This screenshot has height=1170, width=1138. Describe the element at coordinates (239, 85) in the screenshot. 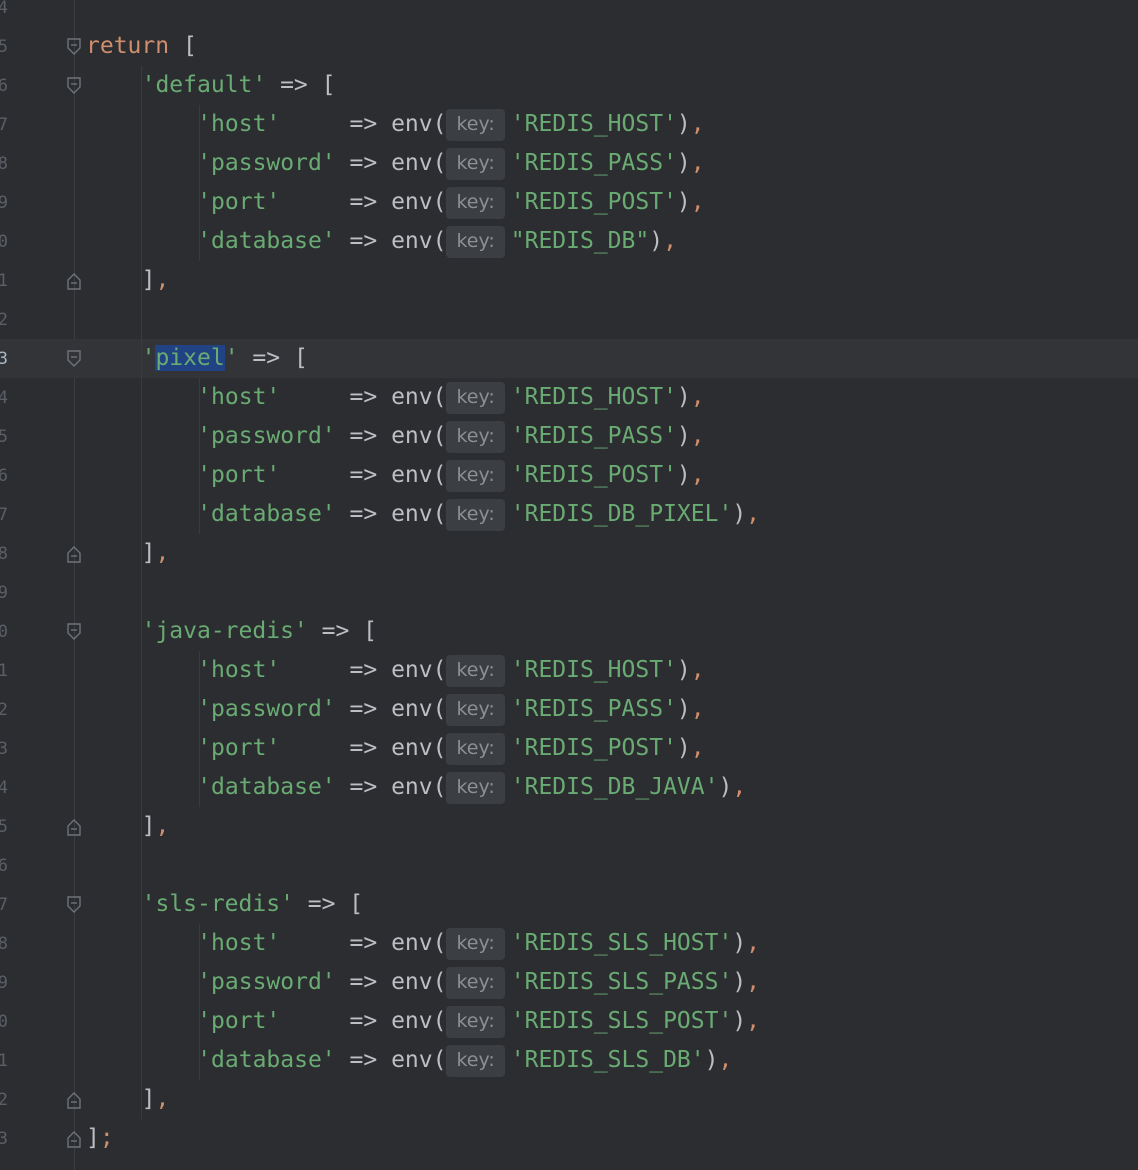

I see `code-text: 'default' => [` at that location.